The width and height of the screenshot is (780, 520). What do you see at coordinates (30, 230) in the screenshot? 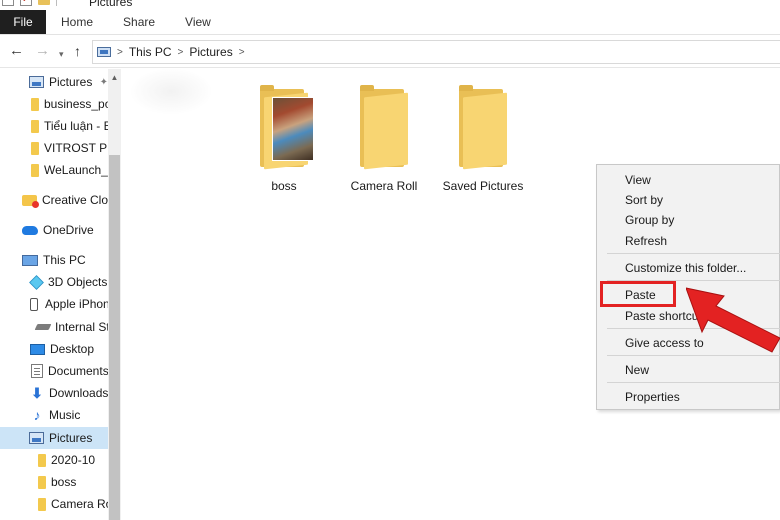
I see `onedrive-icon` at bounding box center [30, 230].